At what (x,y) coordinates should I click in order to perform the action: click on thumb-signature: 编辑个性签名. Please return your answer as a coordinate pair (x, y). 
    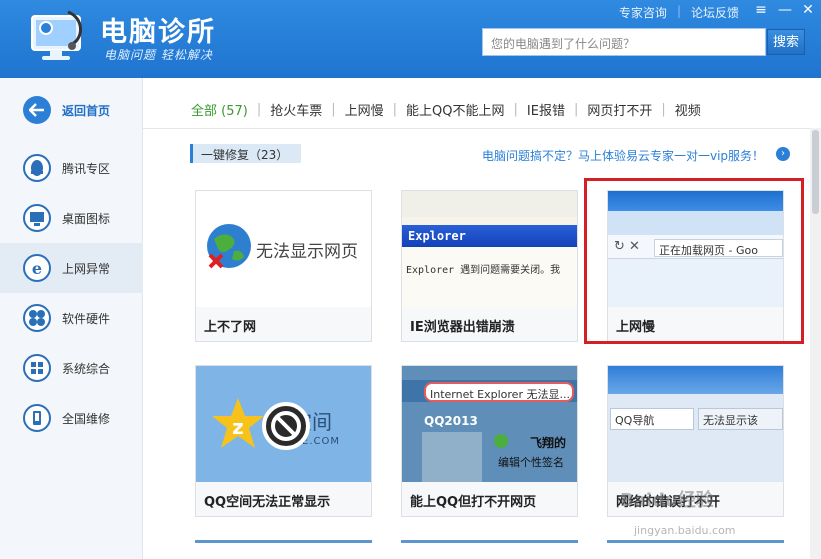
    Looking at the image, I should click on (531, 462).